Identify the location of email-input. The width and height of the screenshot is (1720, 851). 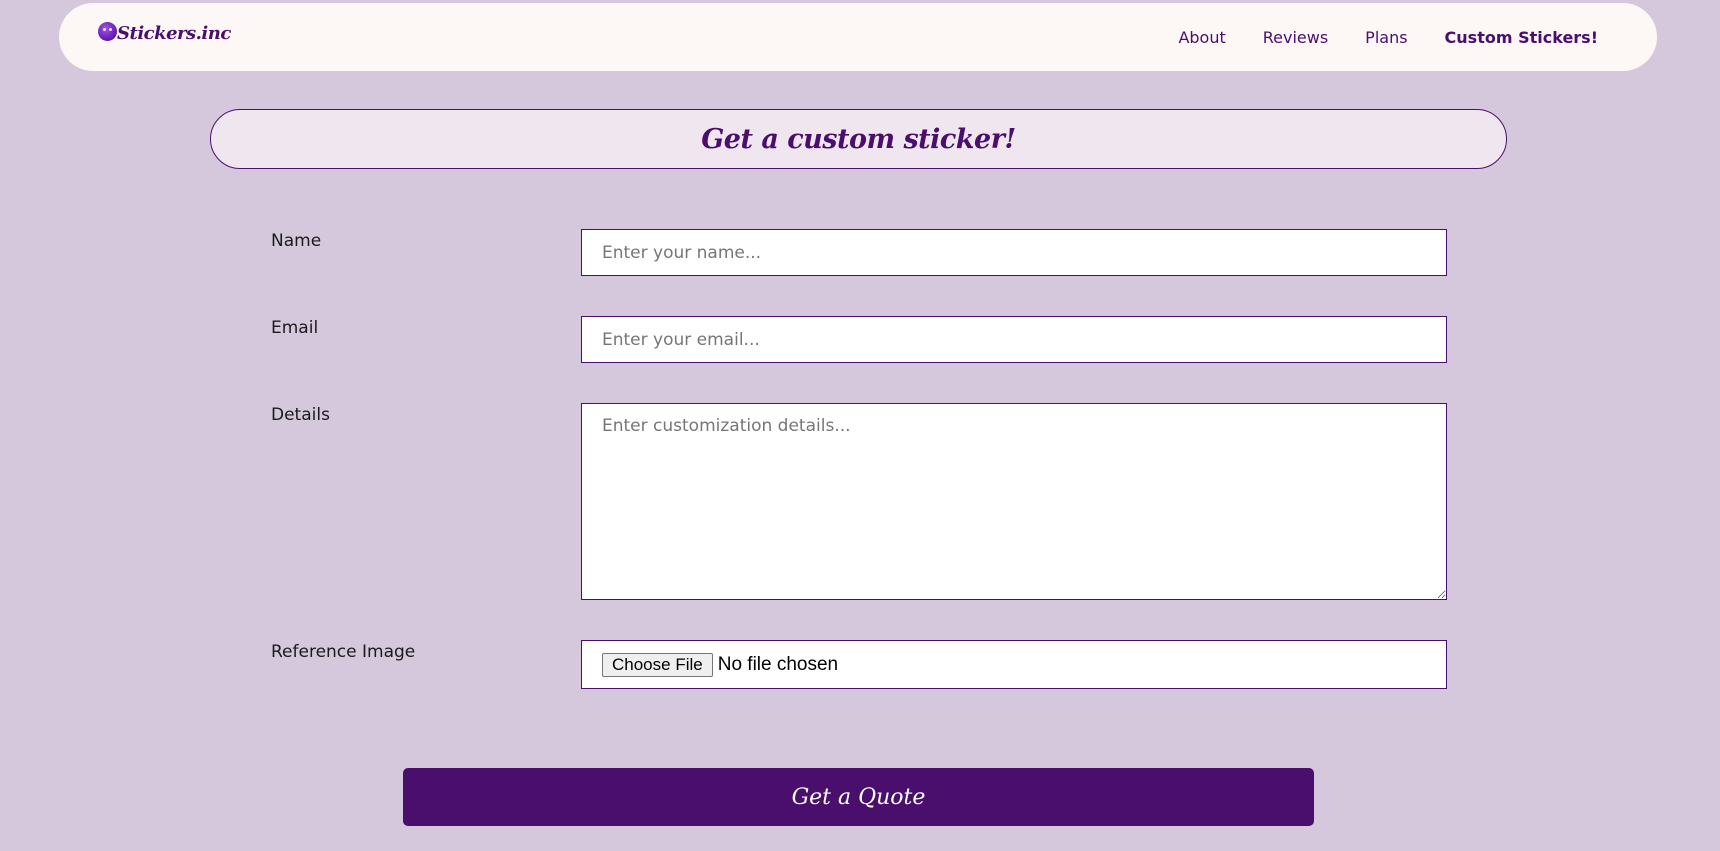
(1014, 339).